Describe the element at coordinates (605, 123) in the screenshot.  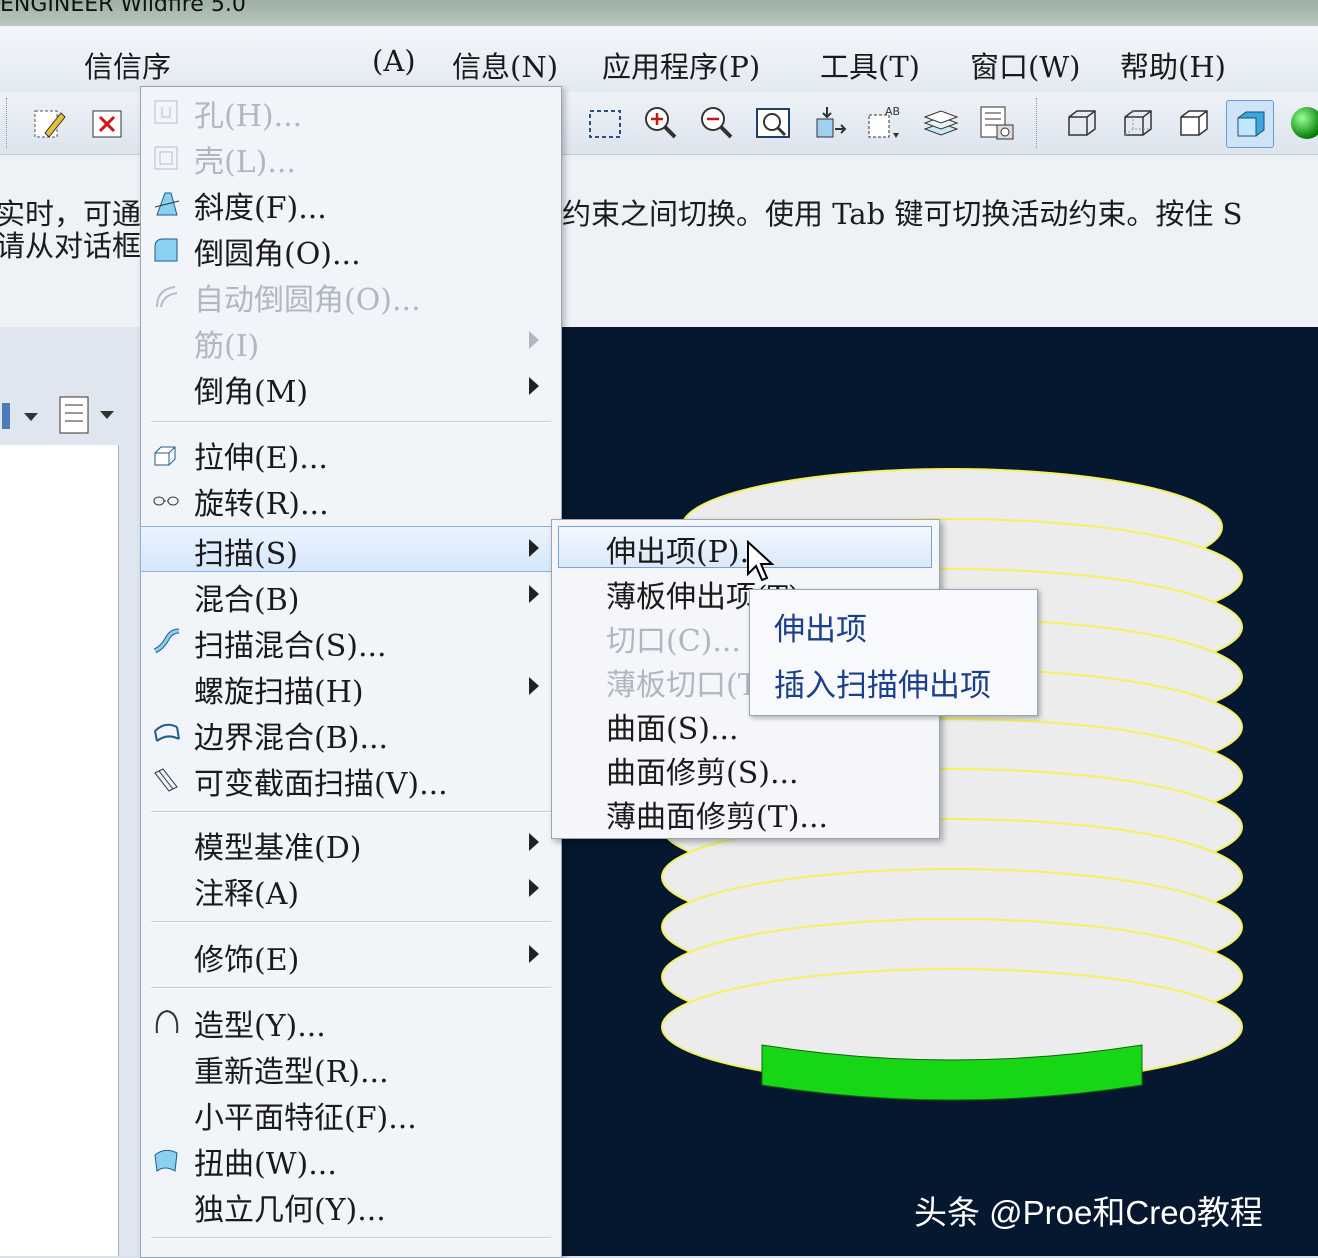
I see `select-box-icon` at that location.